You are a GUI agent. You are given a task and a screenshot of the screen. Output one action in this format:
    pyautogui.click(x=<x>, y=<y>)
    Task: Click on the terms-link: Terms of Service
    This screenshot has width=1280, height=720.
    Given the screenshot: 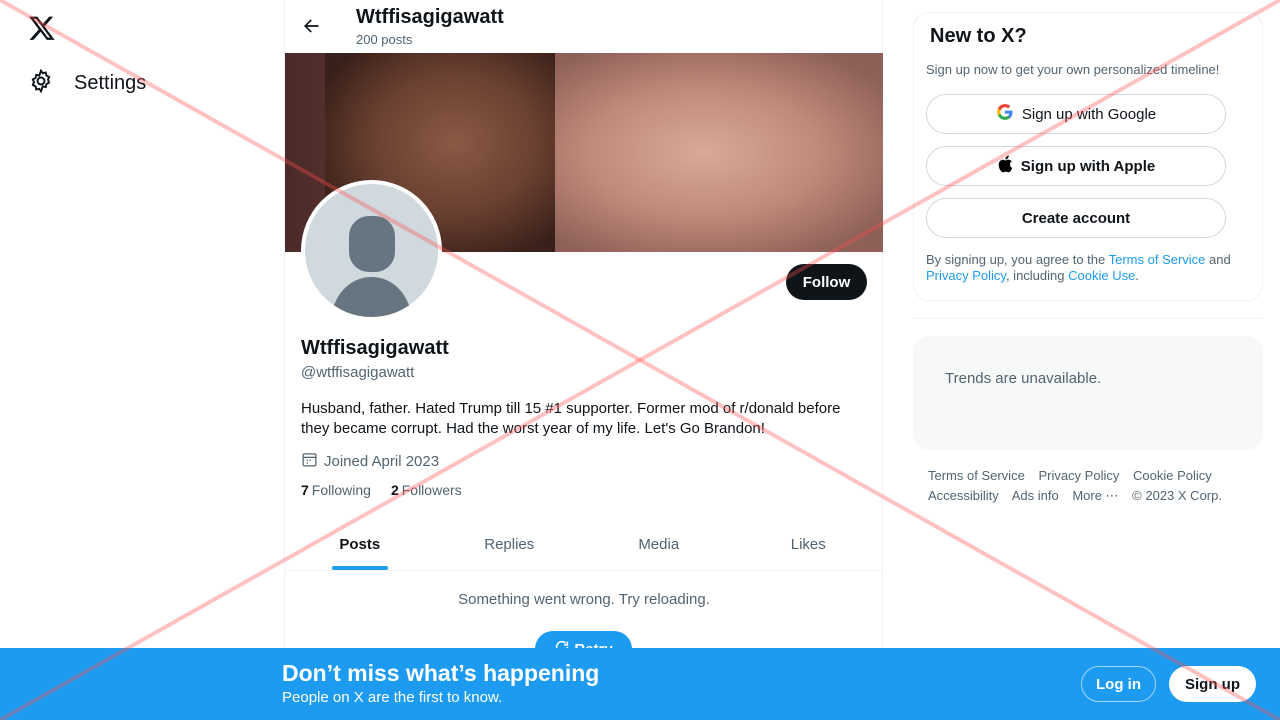 What is the action you would take?
    pyautogui.click(x=1157, y=259)
    